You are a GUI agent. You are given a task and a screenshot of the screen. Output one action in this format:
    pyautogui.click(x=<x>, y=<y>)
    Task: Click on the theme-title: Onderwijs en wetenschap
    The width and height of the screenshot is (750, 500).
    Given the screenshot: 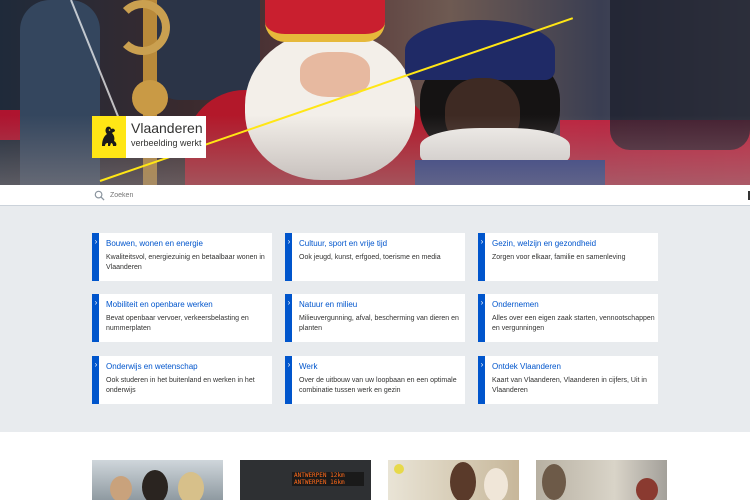 What is the action you would take?
    pyautogui.click(x=152, y=366)
    